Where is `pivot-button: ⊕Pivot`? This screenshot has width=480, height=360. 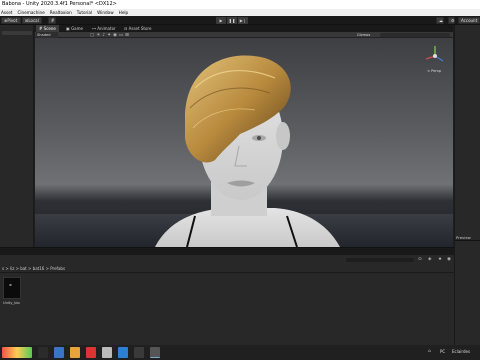 pivot-button: ⊕Pivot is located at coordinates (11, 20).